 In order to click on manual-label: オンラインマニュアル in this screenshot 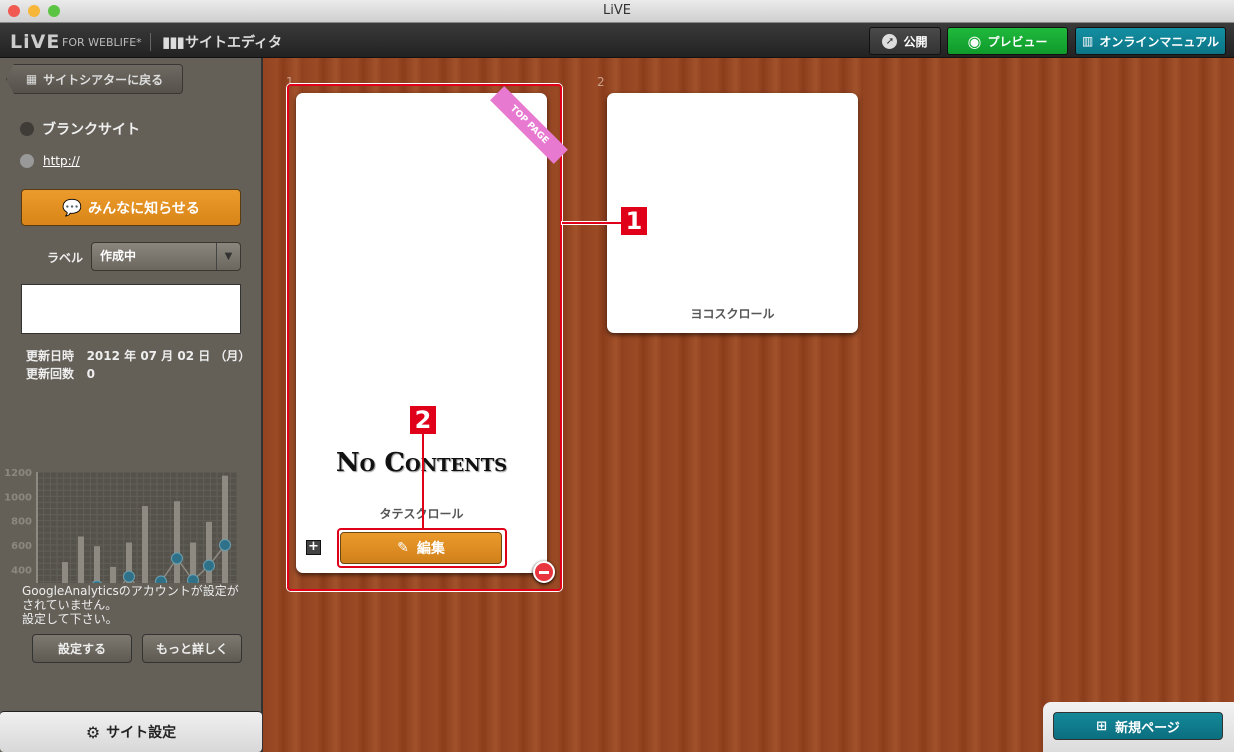, I will do `click(1159, 41)`.